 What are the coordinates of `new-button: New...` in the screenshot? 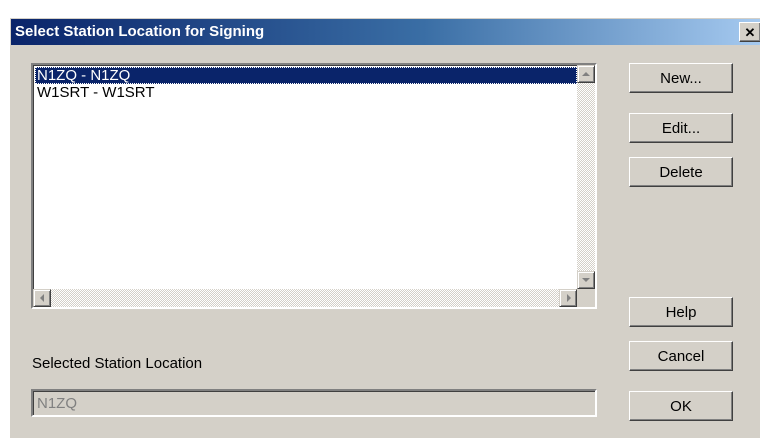 It's located at (681, 78).